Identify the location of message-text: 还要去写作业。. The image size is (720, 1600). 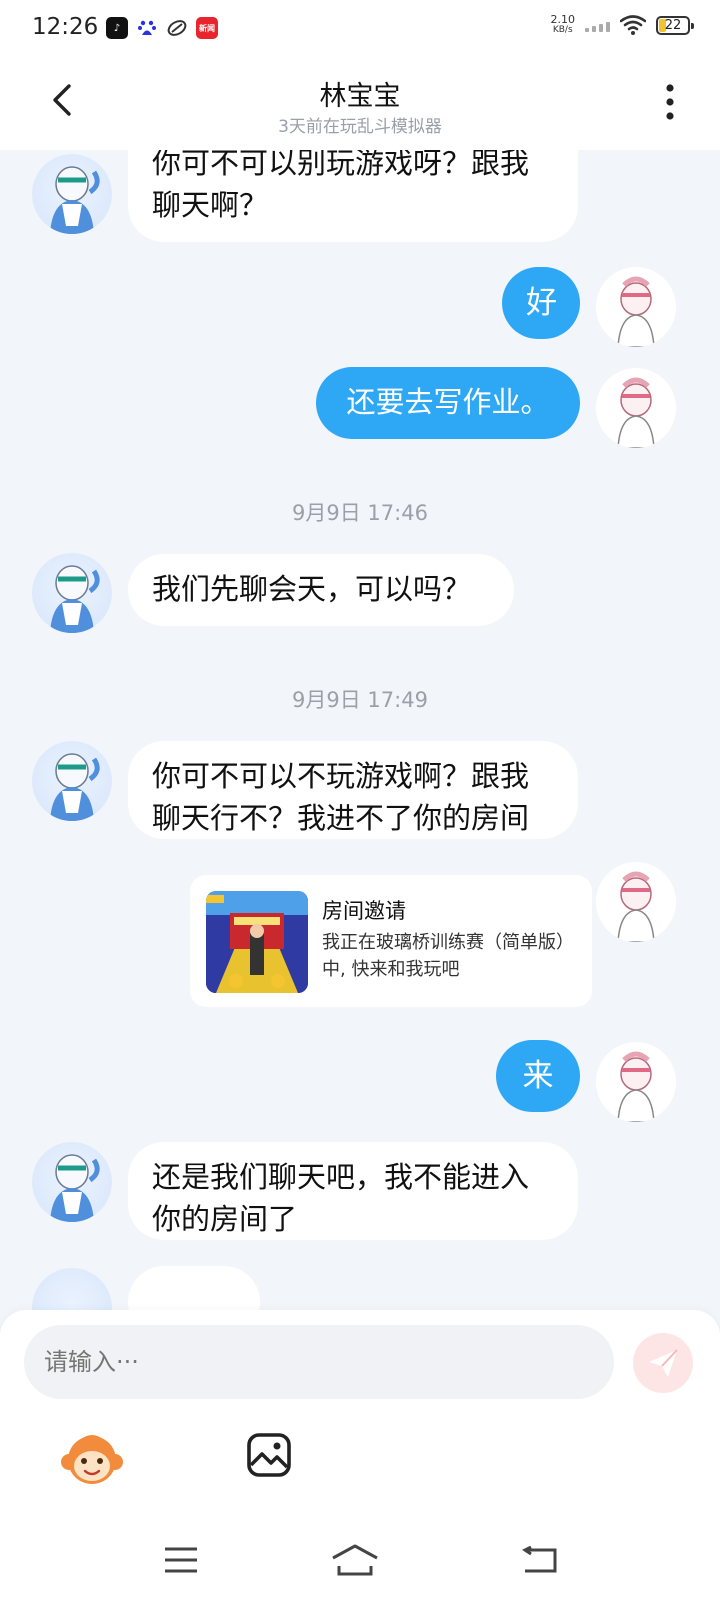
(448, 402).